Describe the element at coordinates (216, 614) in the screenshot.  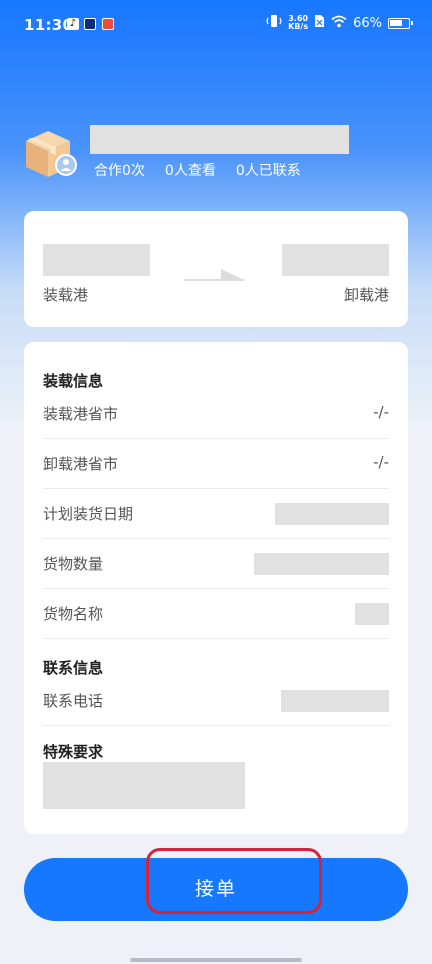
I see `row-cargo-name: 货物名称` at that location.